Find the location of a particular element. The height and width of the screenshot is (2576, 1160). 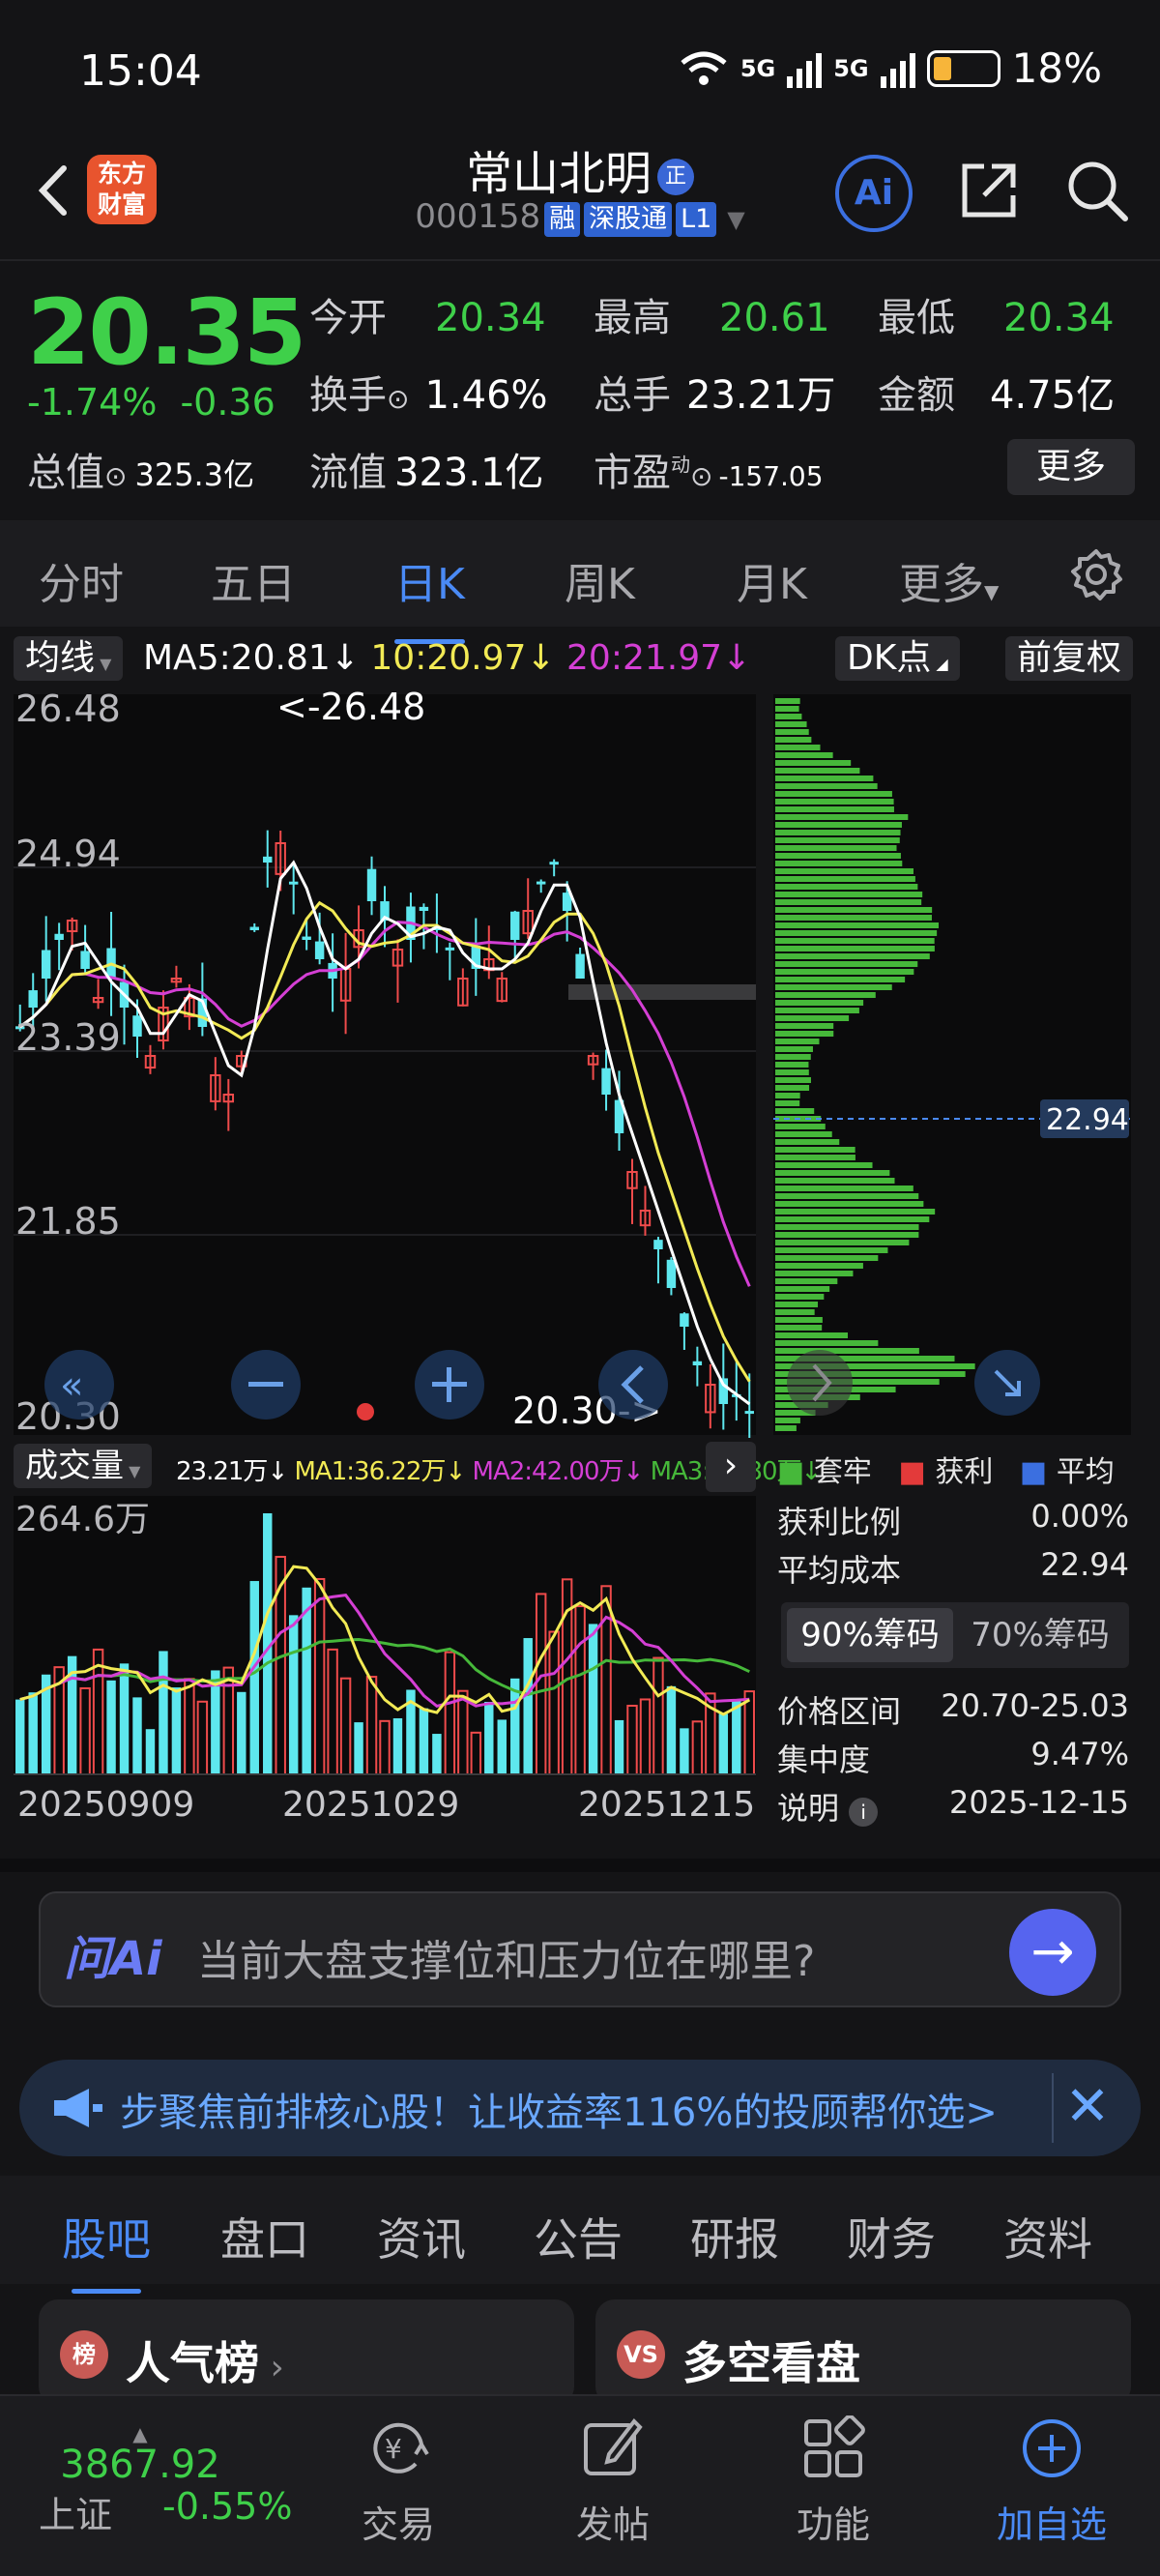

volume-item: 总手 23.21万 is located at coordinates (715, 392).